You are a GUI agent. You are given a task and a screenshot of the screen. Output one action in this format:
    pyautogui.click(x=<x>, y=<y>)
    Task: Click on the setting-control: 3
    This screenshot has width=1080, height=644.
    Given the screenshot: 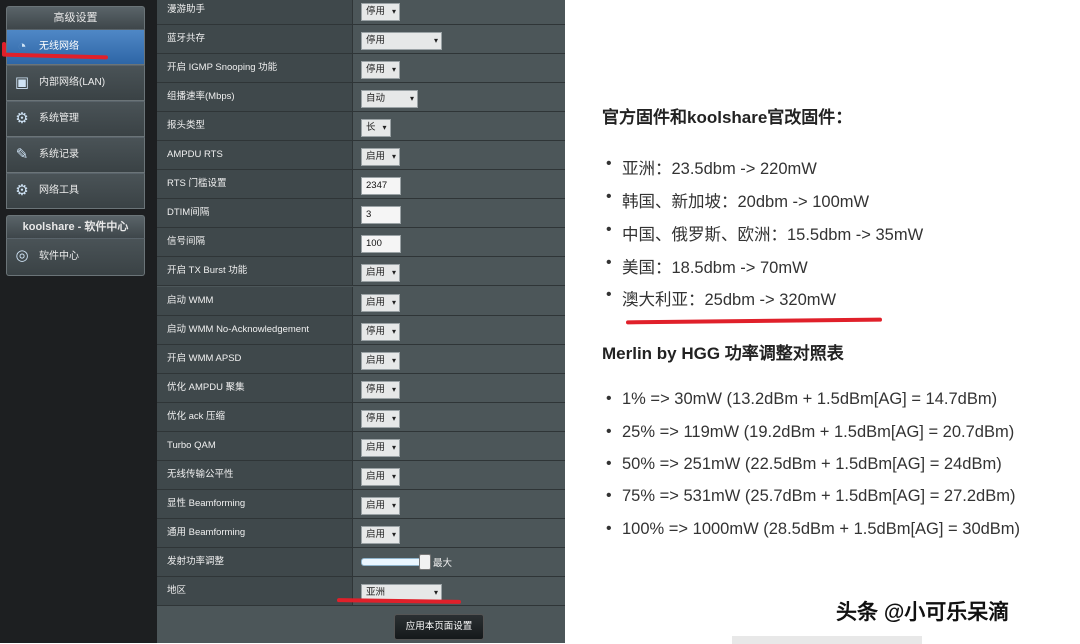 What is the action you would take?
    pyautogui.click(x=381, y=214)
    